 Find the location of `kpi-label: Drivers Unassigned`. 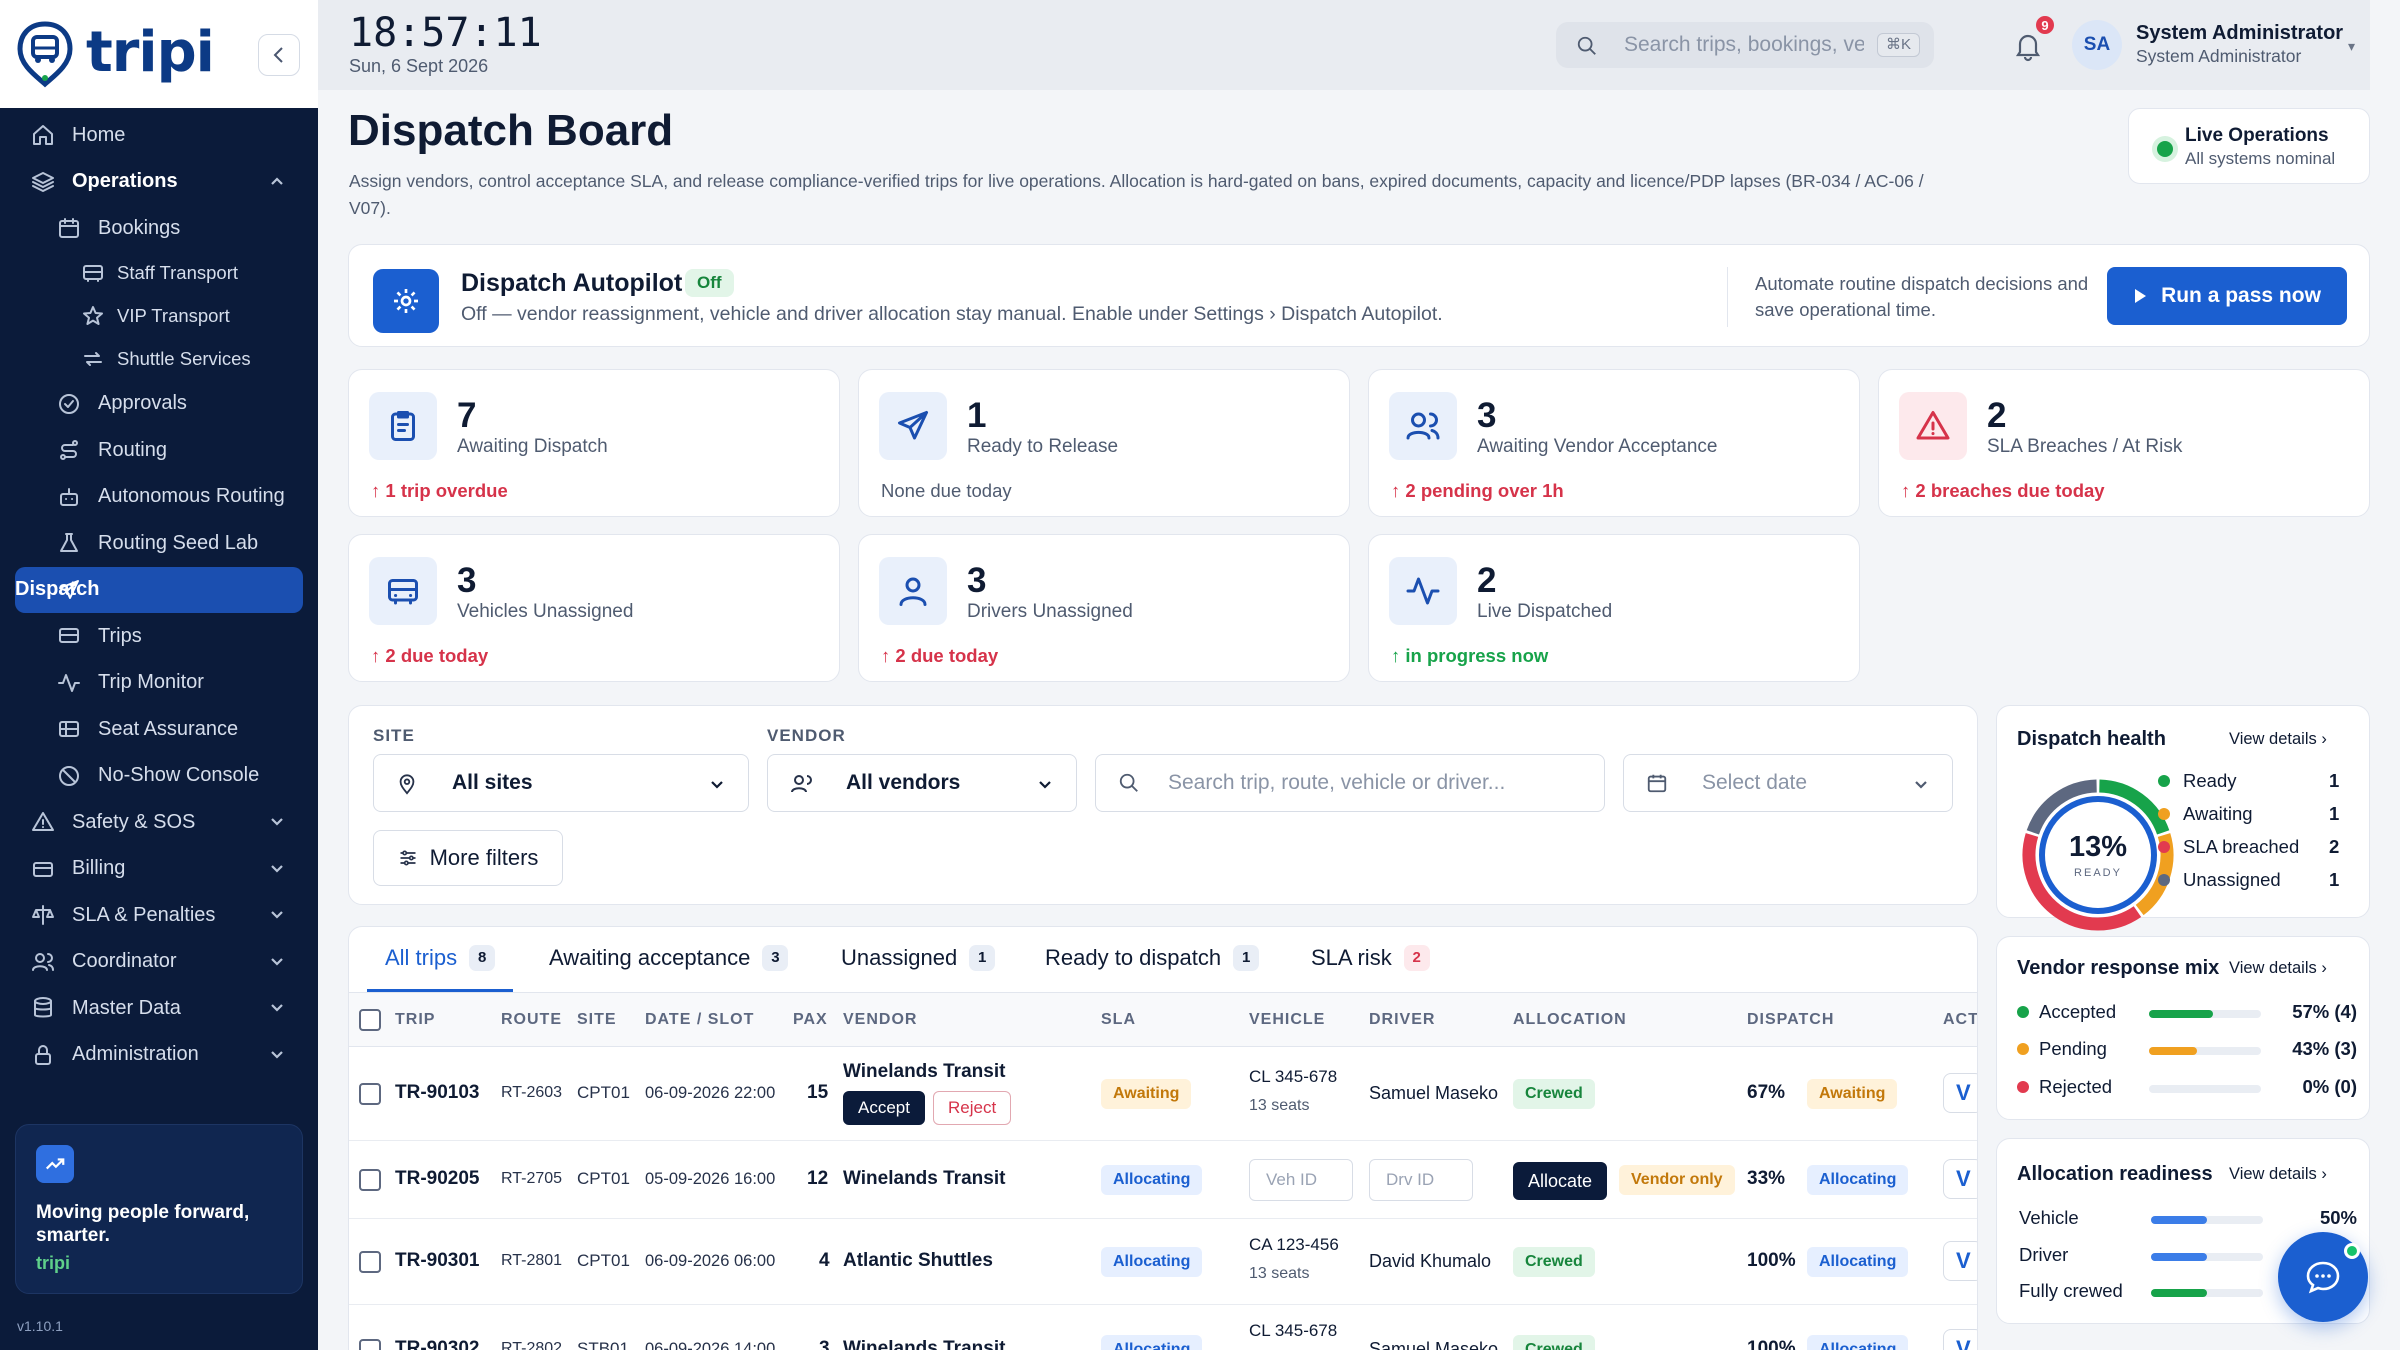

kpi-label: Drivers Unassigned is located at coordinates (1050, 611).